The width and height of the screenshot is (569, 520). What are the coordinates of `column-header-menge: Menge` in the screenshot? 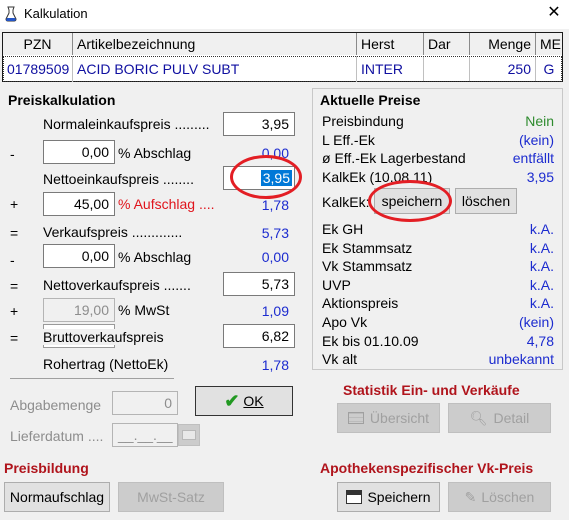 It's located at (503, 44).